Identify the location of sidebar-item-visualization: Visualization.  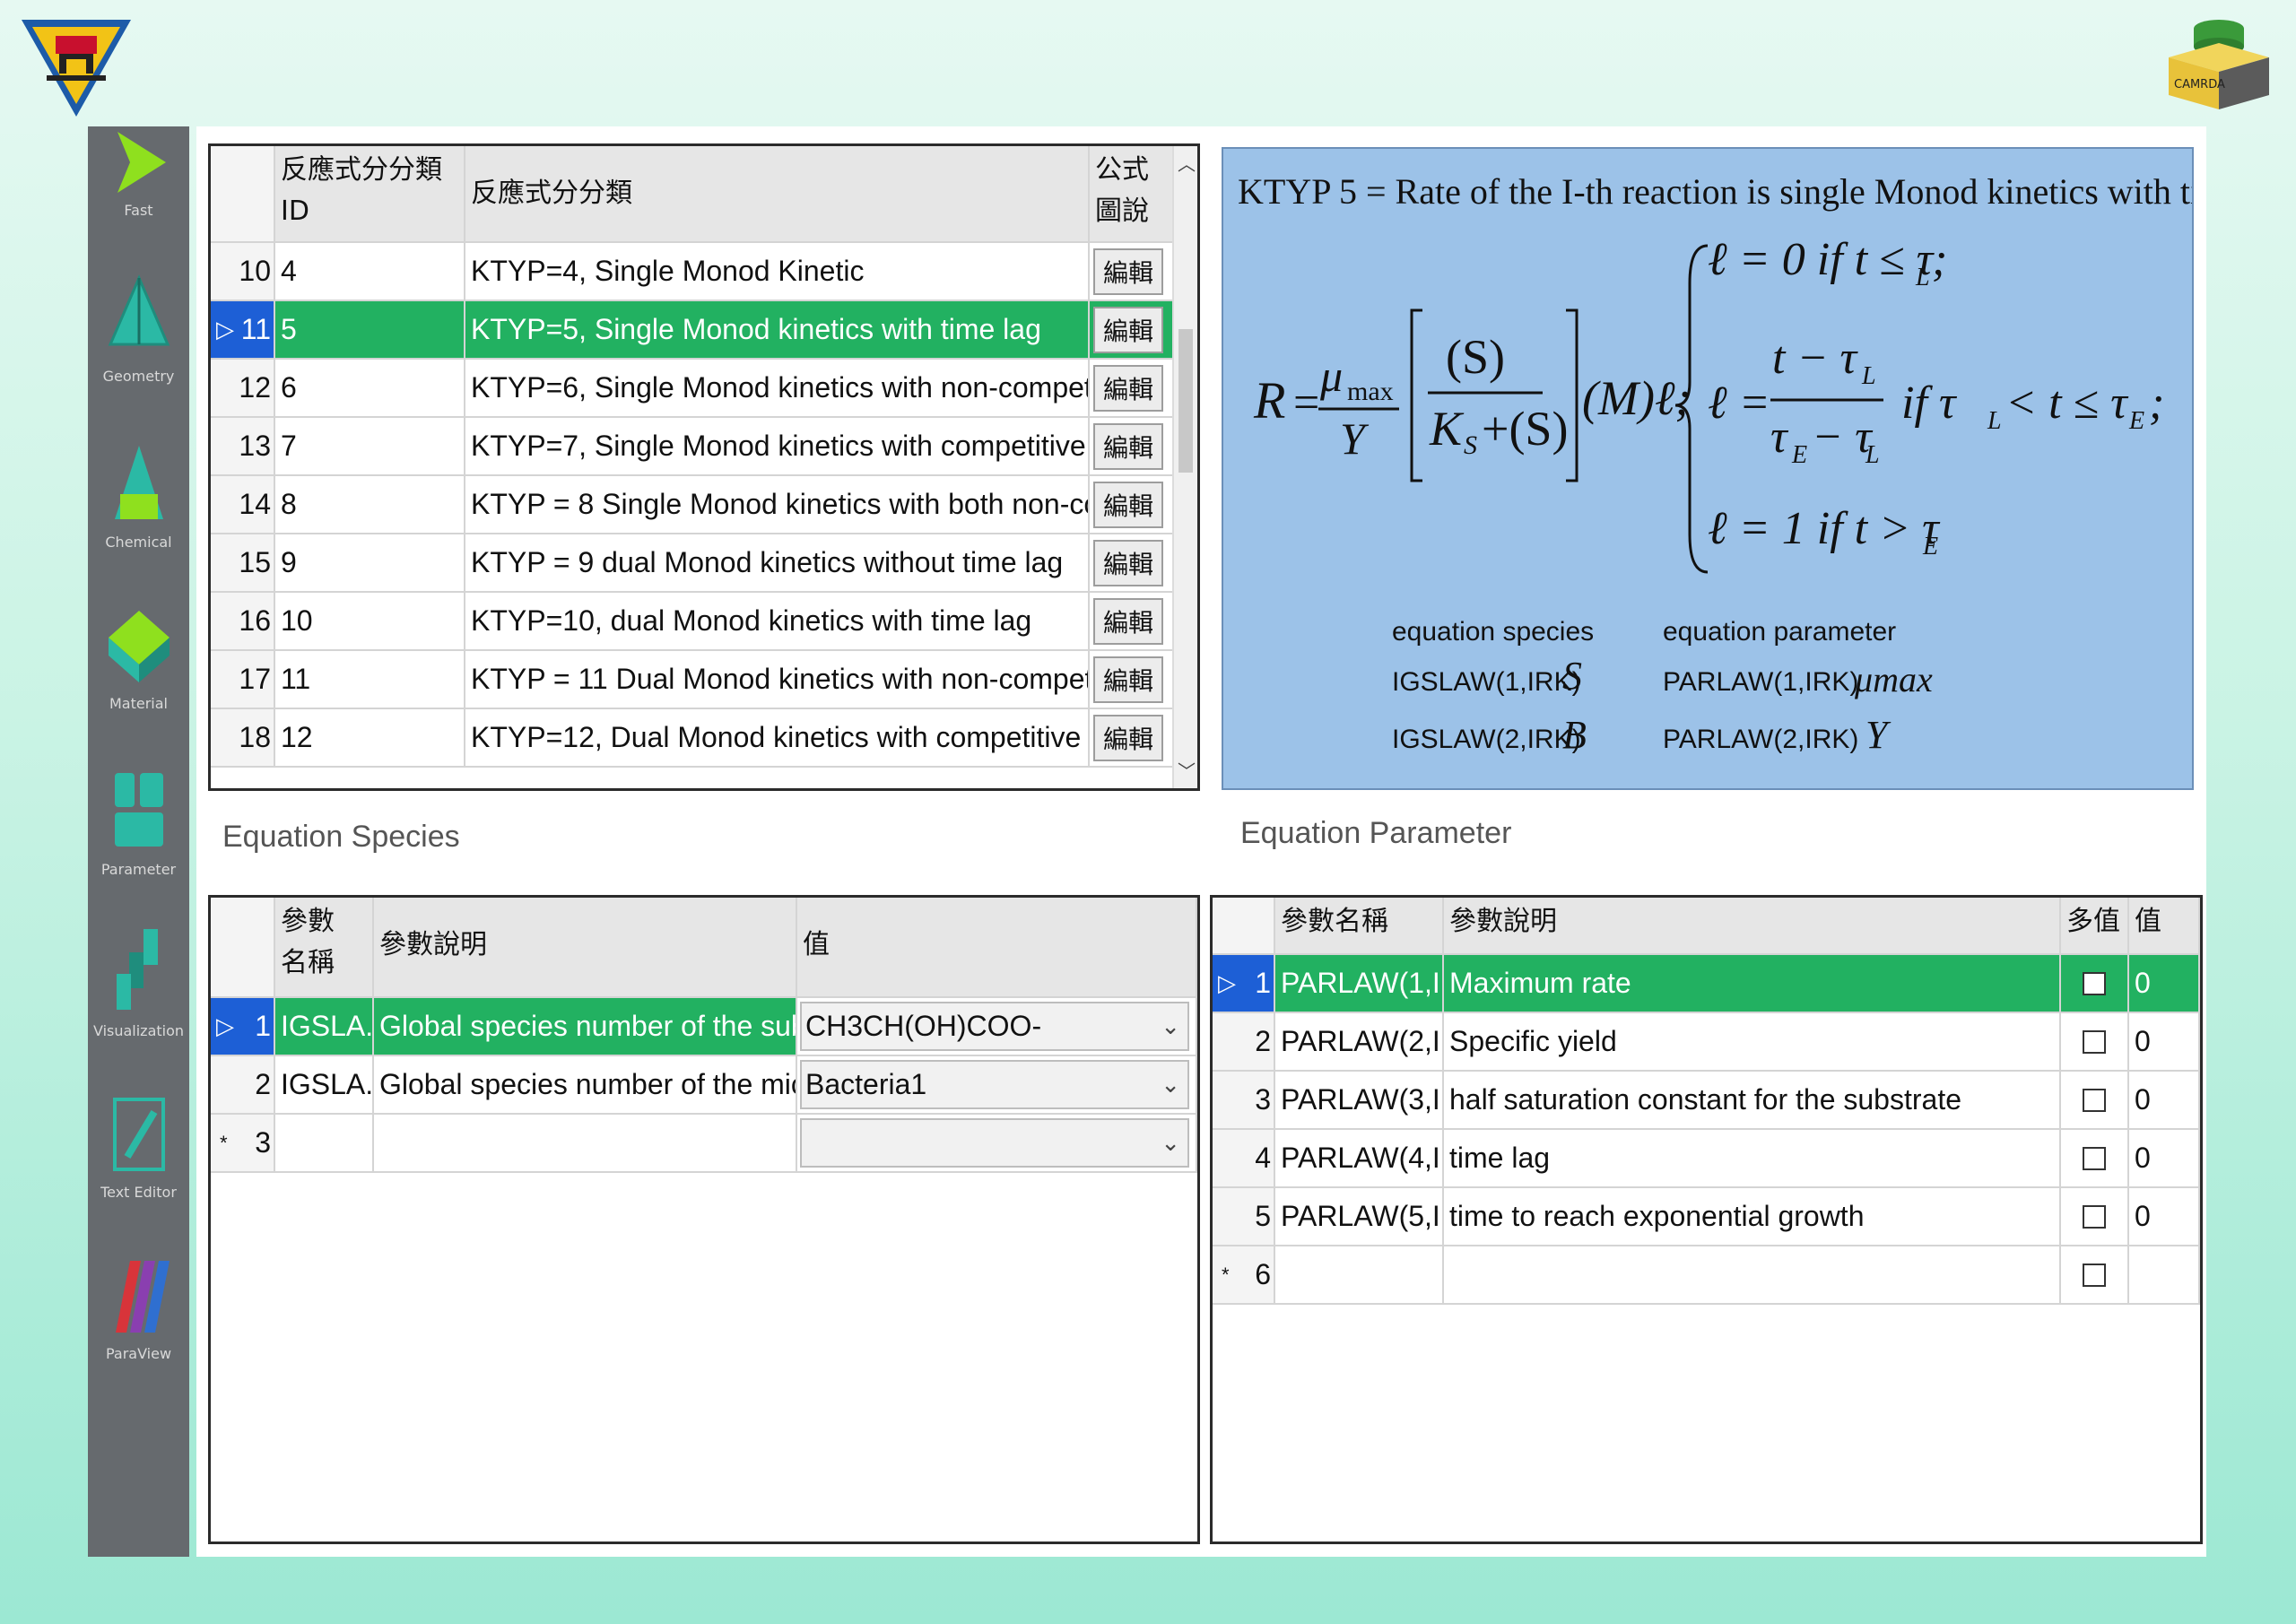
(138, 979).